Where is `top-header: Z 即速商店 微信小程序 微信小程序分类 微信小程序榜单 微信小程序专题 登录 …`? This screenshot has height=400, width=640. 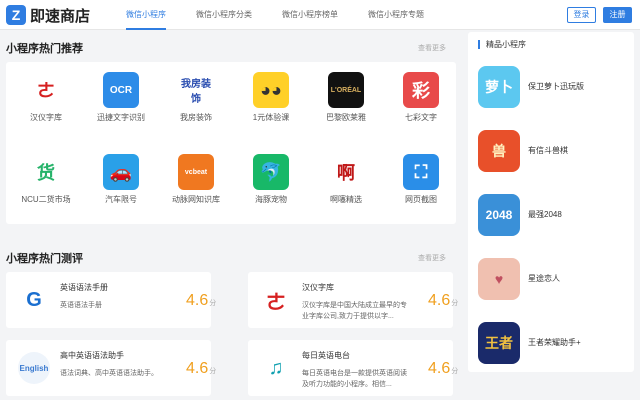
top-header: Z 即速商店 微信小程序 微信小程序分类 微信小程序榜单 微信小程序专题 登录 … is located at coordinates (320, 15).